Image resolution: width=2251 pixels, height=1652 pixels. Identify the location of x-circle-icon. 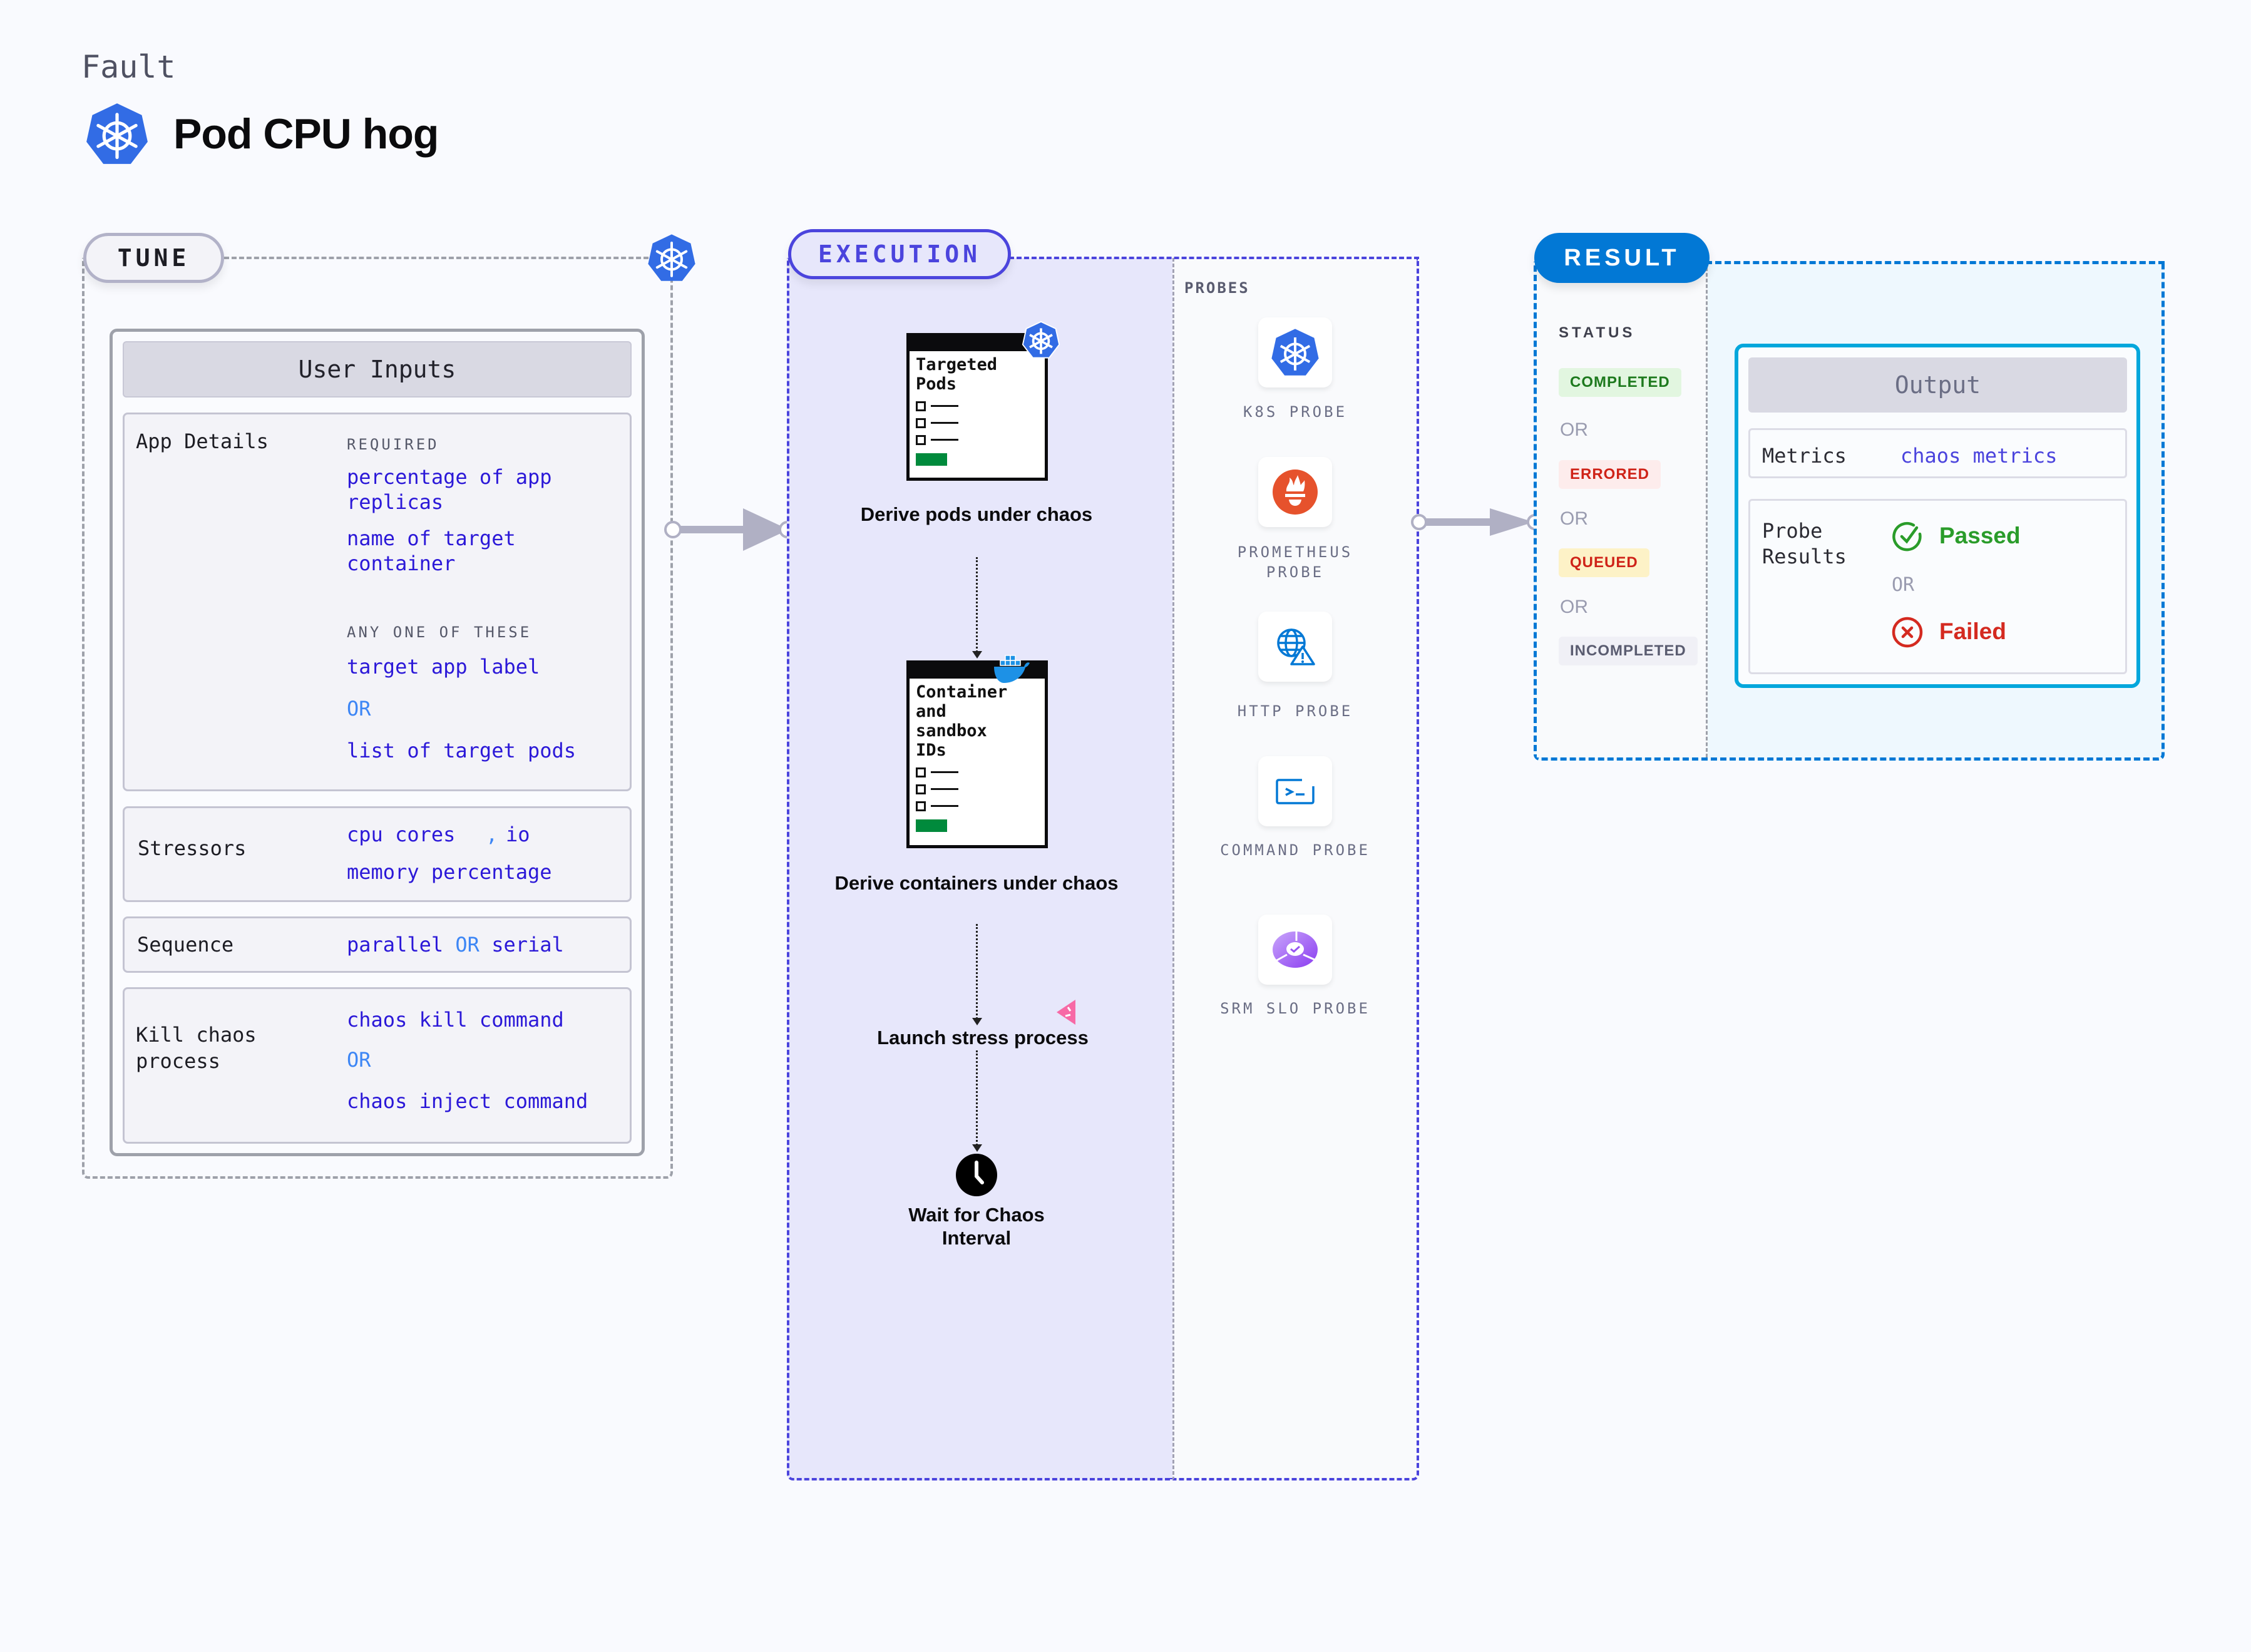
(1907, 632).